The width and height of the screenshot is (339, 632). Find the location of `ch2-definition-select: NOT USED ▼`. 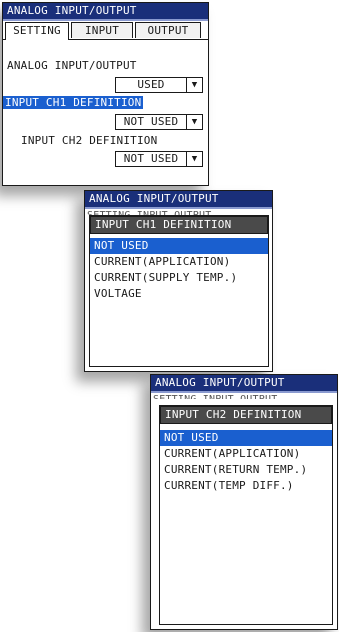

ch2-definition-select: NOT USED ▼ is located at coordinates (159, 159).